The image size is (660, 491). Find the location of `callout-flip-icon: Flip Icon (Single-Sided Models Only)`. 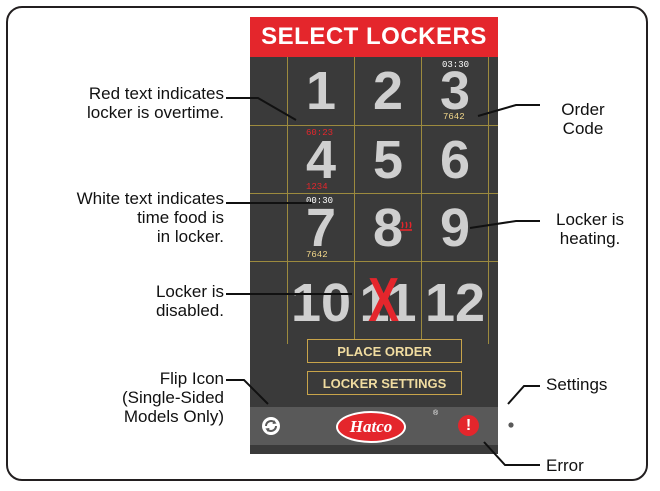

callout-flip-icon: Flip Icon (Single-Sided Models Only) is located at coordinates (172, 397).